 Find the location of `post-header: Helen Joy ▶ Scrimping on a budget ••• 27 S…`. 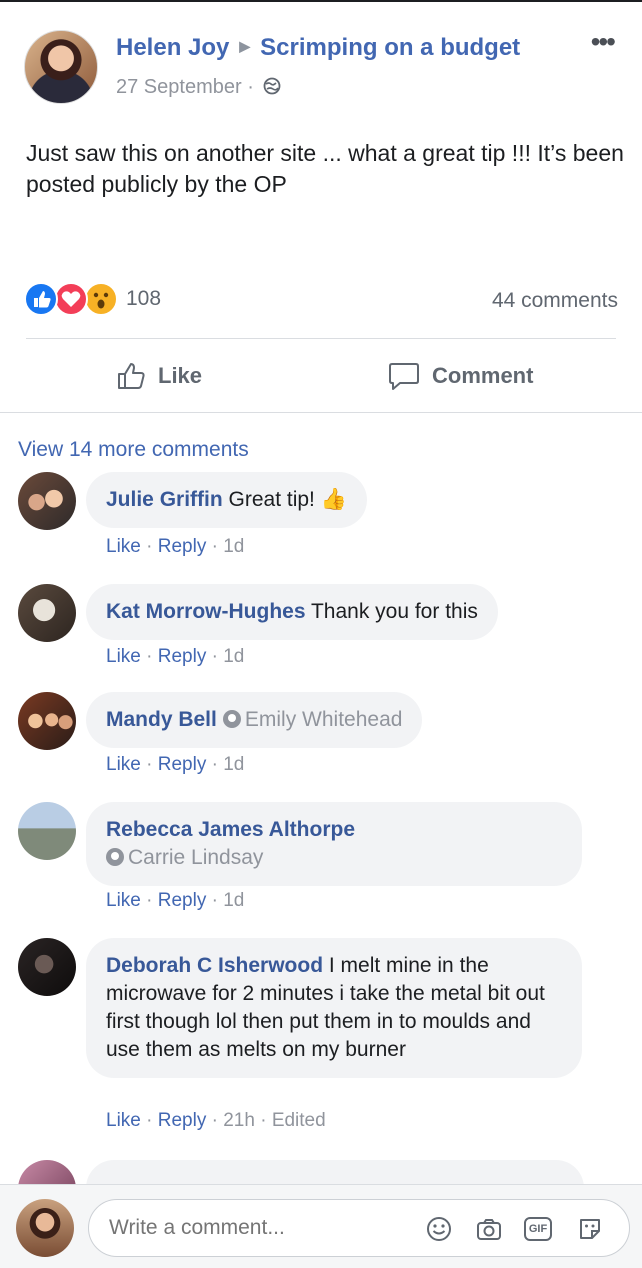

post-header: Helen Joy ▶ Scrimping on a budget ••• 27 S… is located at coordinates (321, 66).